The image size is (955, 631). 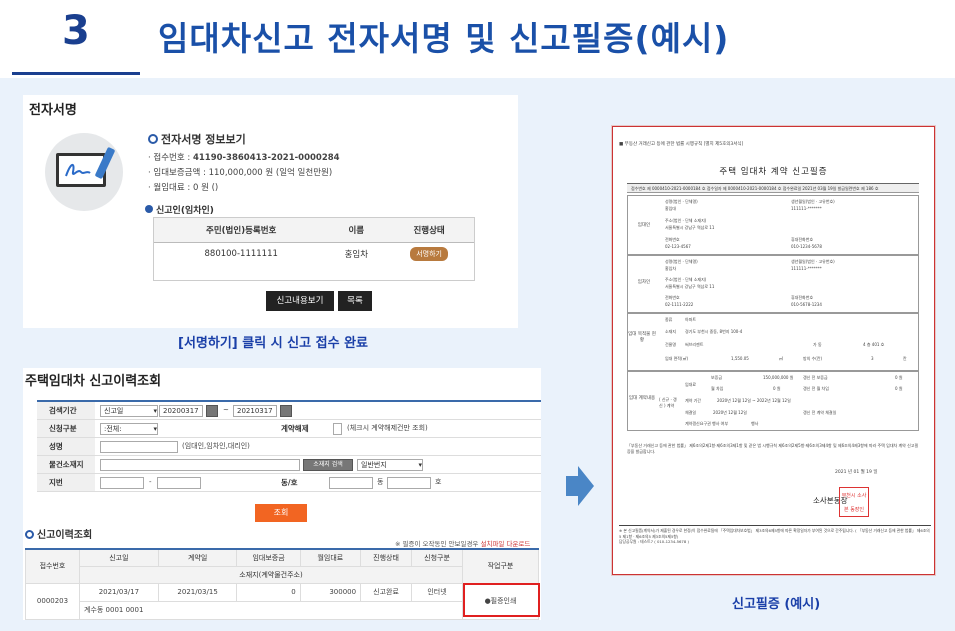 I want to click on receipt-number-line: · 접수번호 : 41190-3860413-2021-0000284, so click(x=244, y=158).